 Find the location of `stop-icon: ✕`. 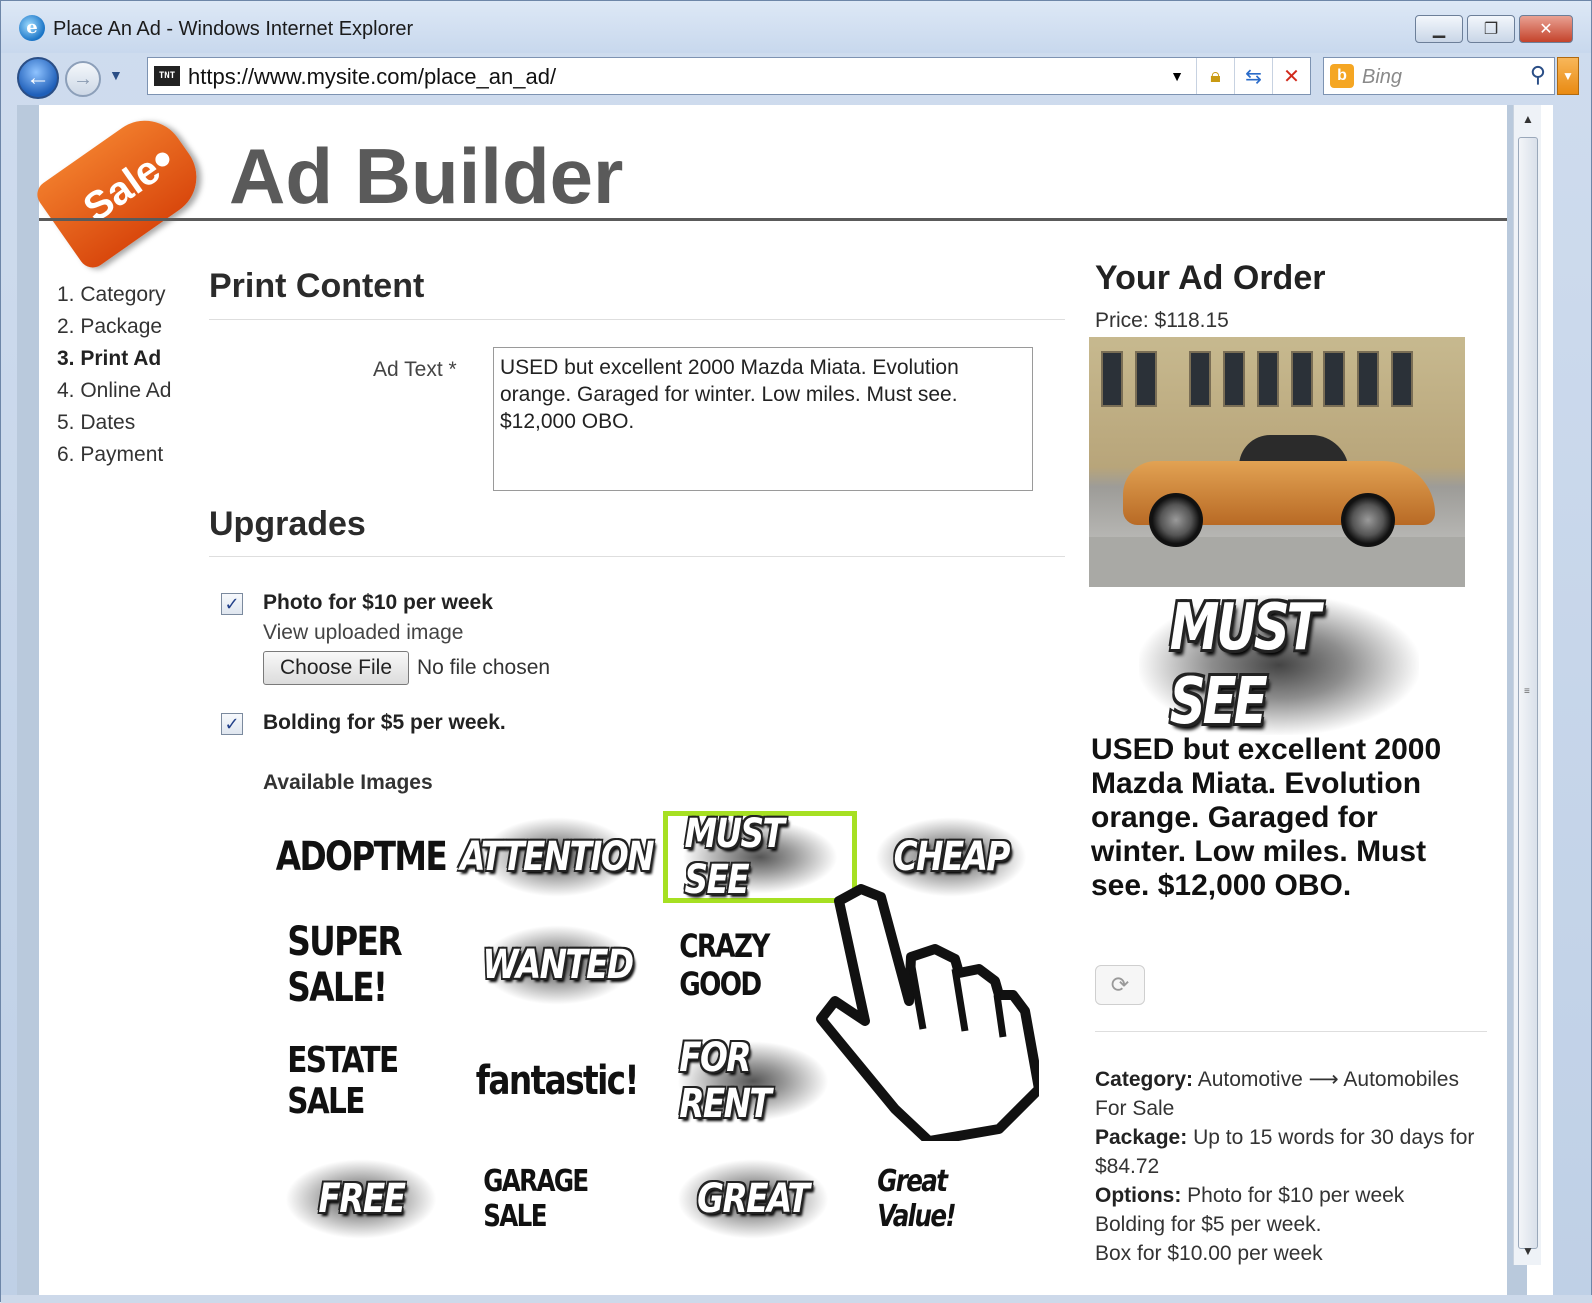

stop-icon: ✕ is located at coordinates (1291, 76).